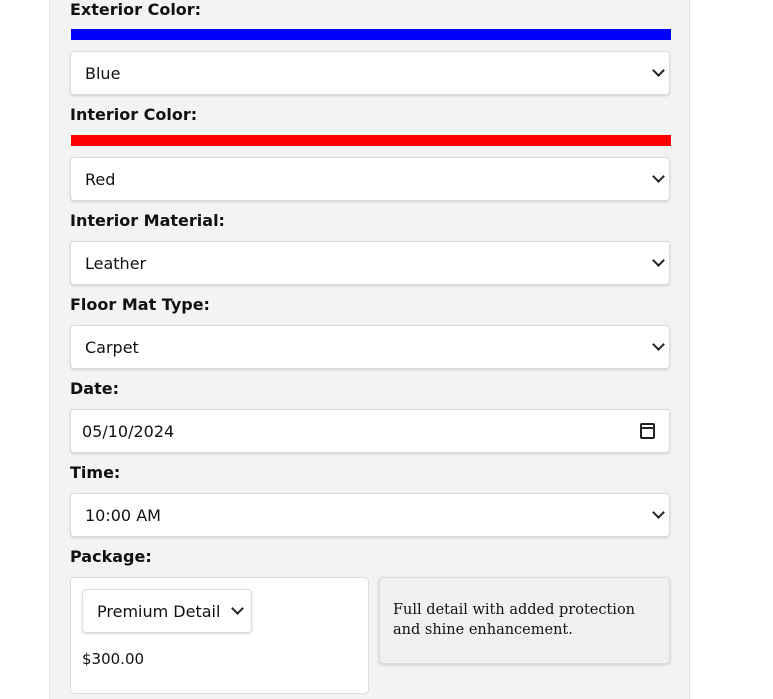 The height and width of the screenshot is (699, 773). I want to click on time-value: 10:00 AM, so click(123, 515).